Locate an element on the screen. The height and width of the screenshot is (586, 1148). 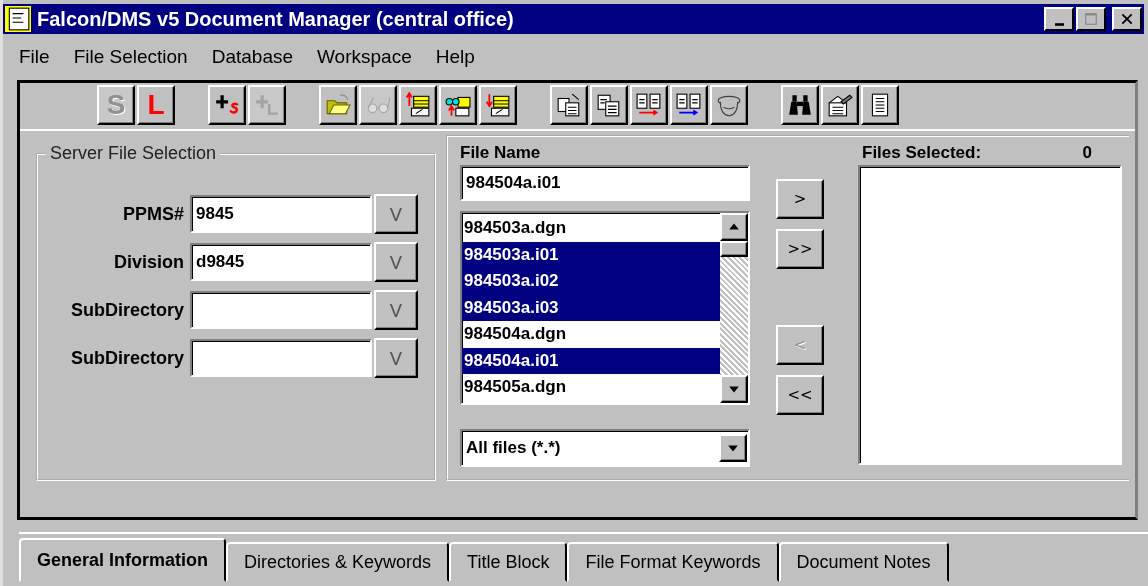
filter-dropdown: All files (*.*) is located at coordinates (605, 448).